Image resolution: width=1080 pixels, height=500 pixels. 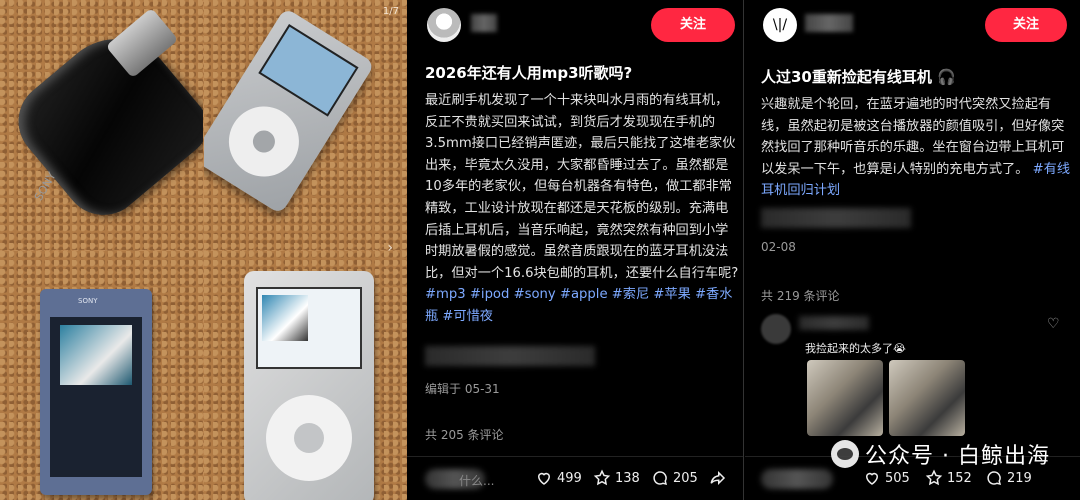 What do you see at coordinates (1019, 478) in the screenshot?
I see `comment-count: 219` at bounding box center [1019, 478].